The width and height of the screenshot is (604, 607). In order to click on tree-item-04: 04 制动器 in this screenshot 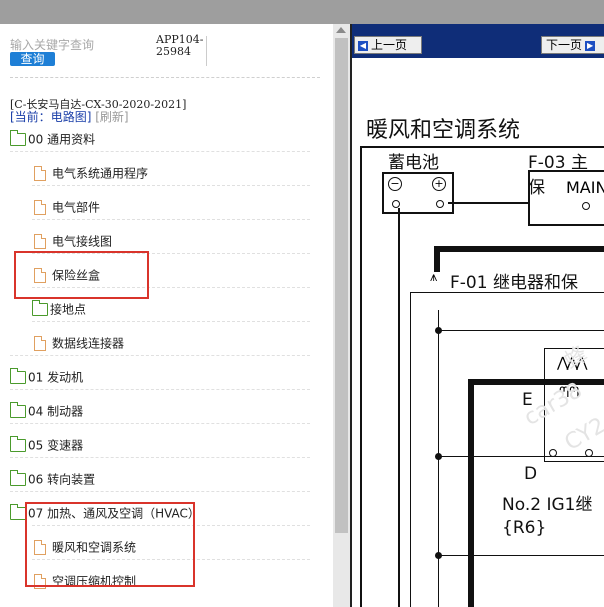, I will do `click(46, 411)`.